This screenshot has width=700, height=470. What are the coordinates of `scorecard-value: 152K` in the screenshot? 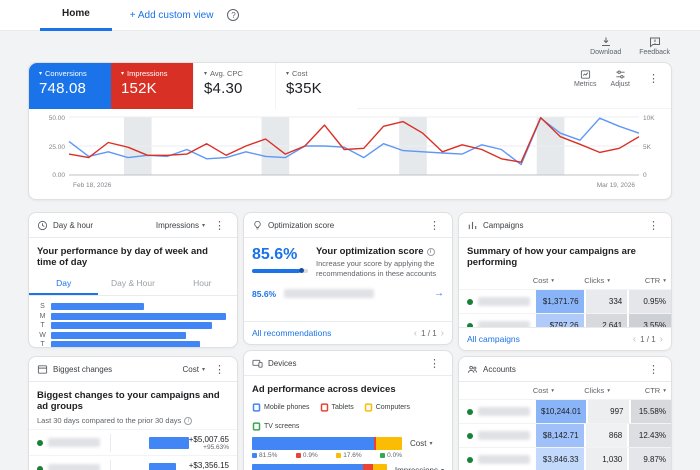 It's located at (139, 88).